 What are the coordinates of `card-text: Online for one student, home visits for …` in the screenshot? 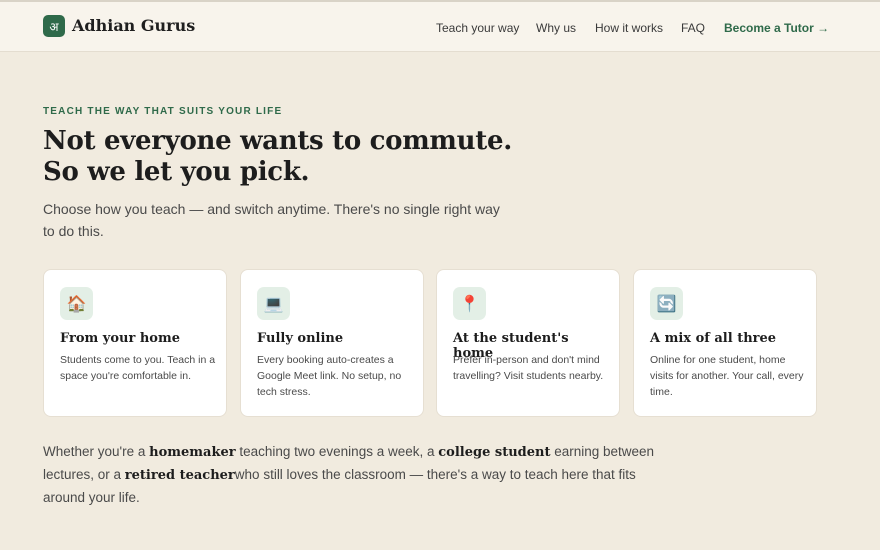 It's located at (727, 376).